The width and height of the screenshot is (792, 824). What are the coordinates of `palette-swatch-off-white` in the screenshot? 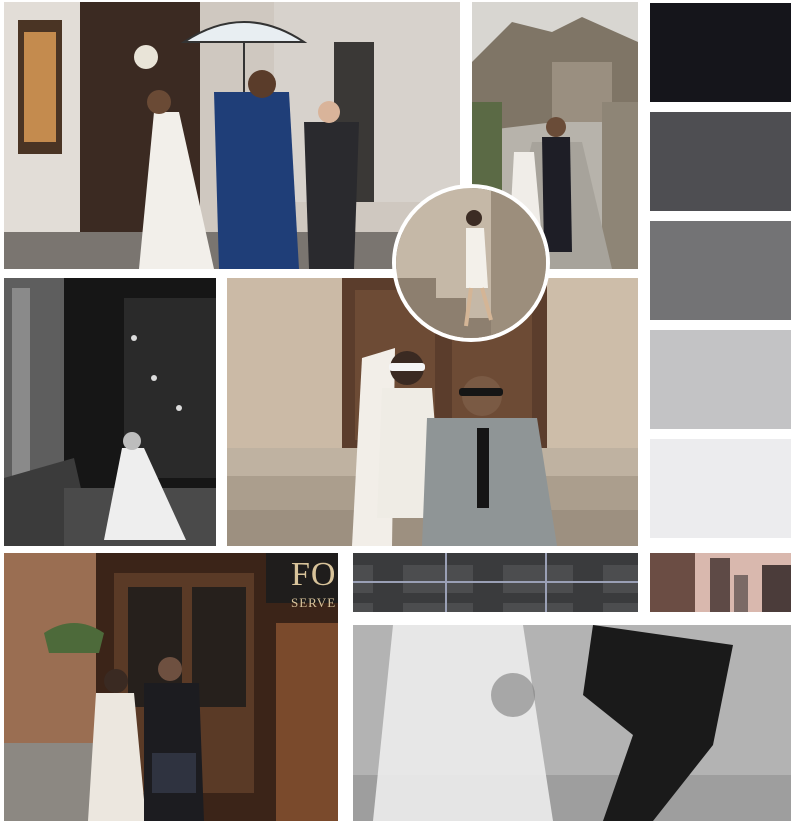 It's located at (720, 488).